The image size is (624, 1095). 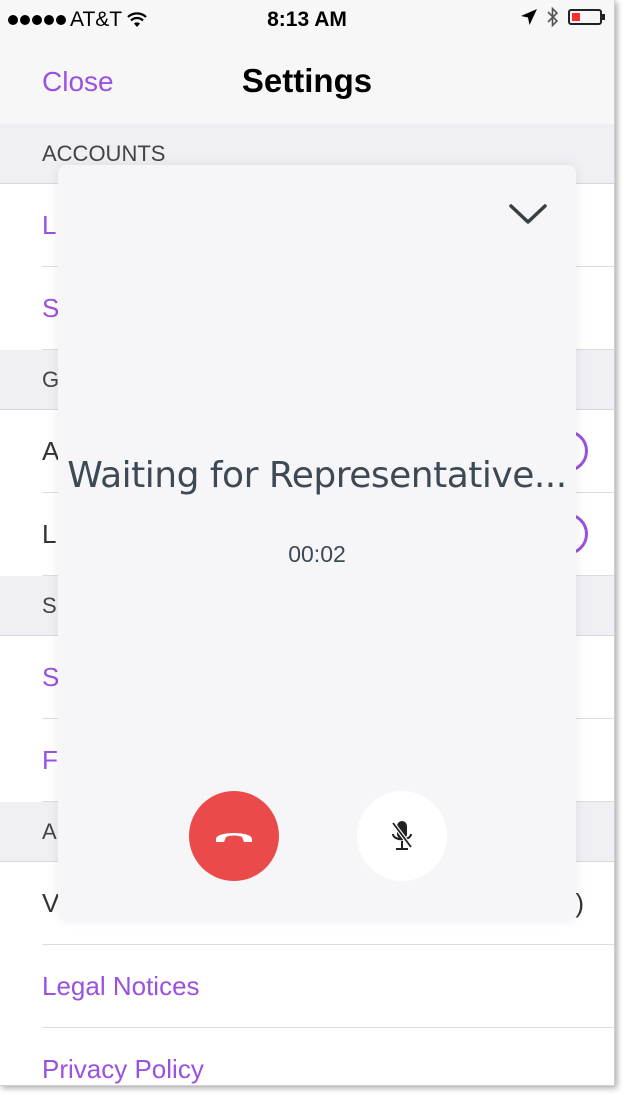 I want to click on mute-button, so click(x=402, y=836).